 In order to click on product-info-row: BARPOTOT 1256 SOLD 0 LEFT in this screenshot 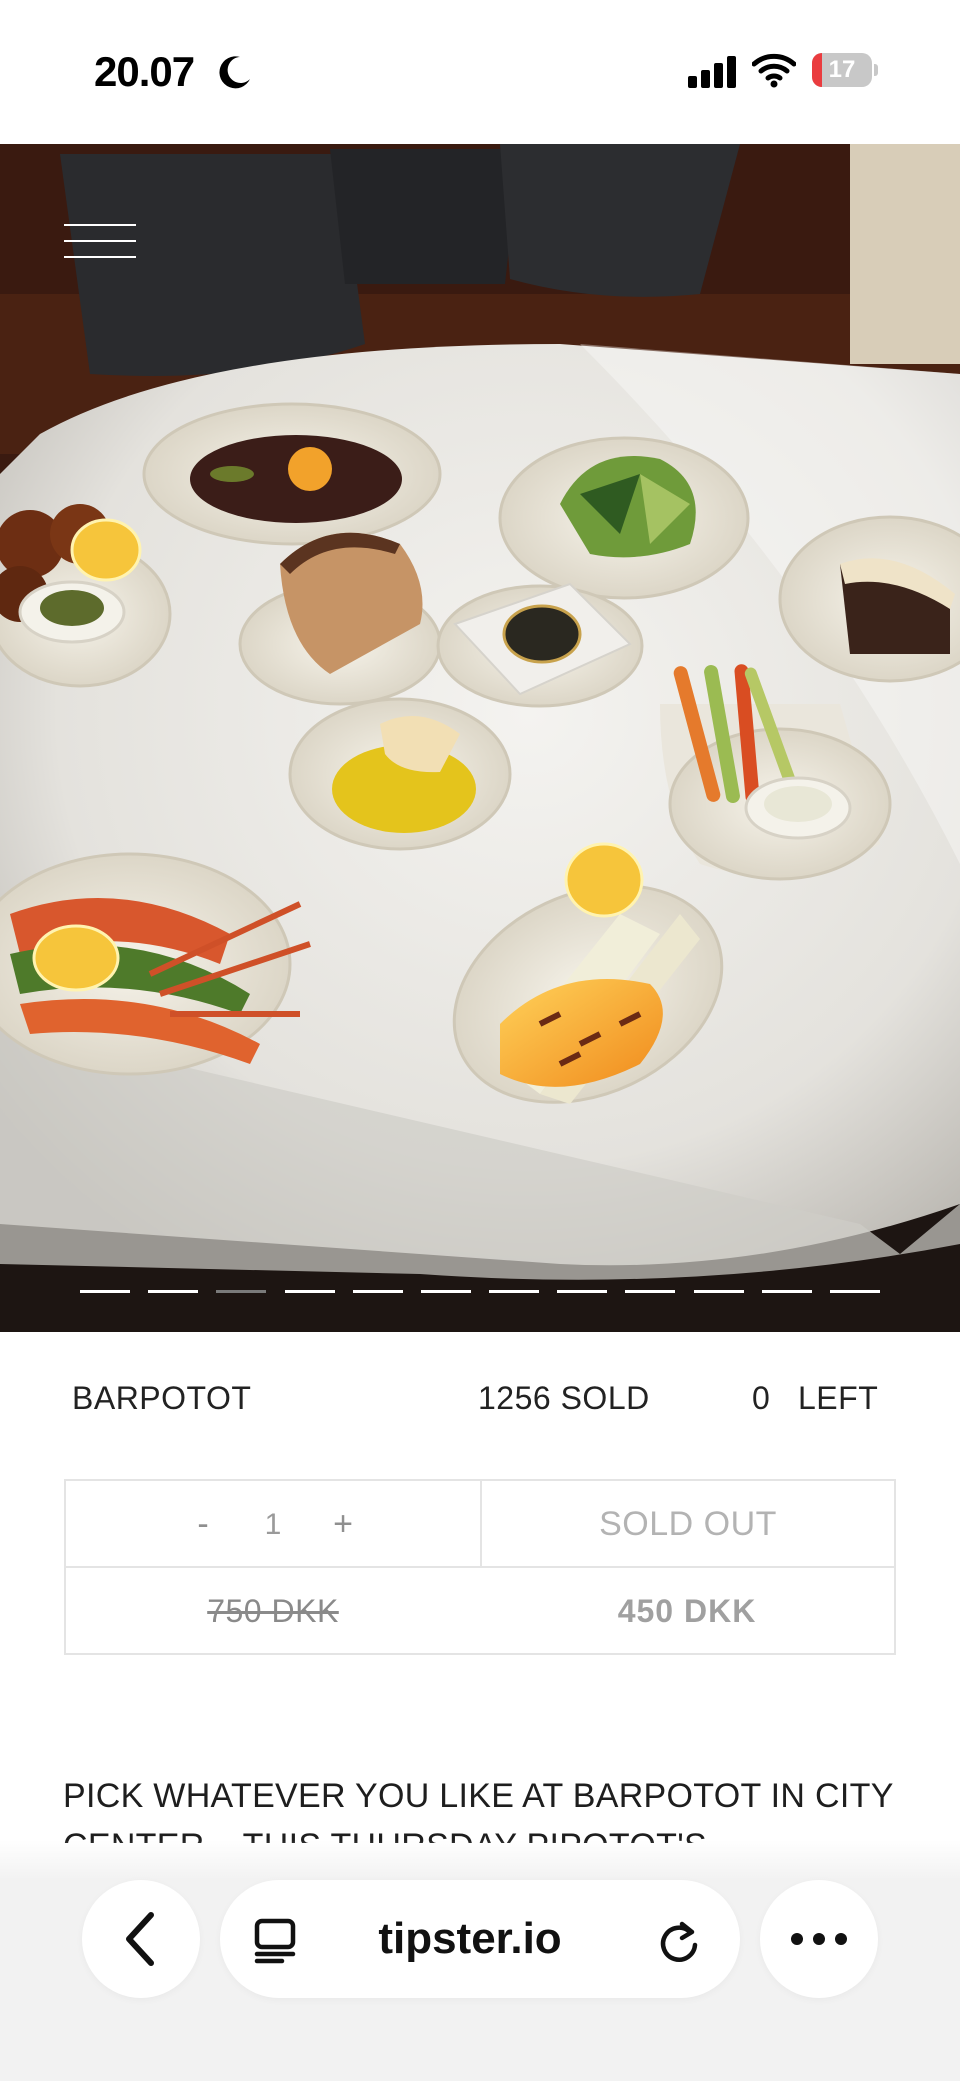, I will do `click(480, 1400)`.